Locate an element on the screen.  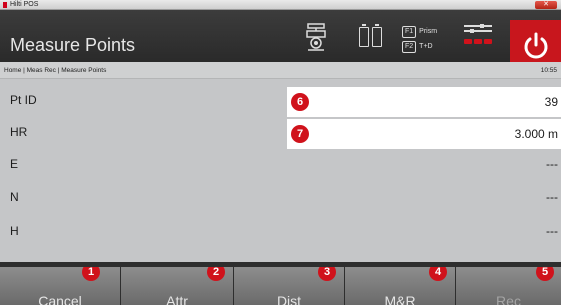
field-label: E is located at coordinates (14, 164).